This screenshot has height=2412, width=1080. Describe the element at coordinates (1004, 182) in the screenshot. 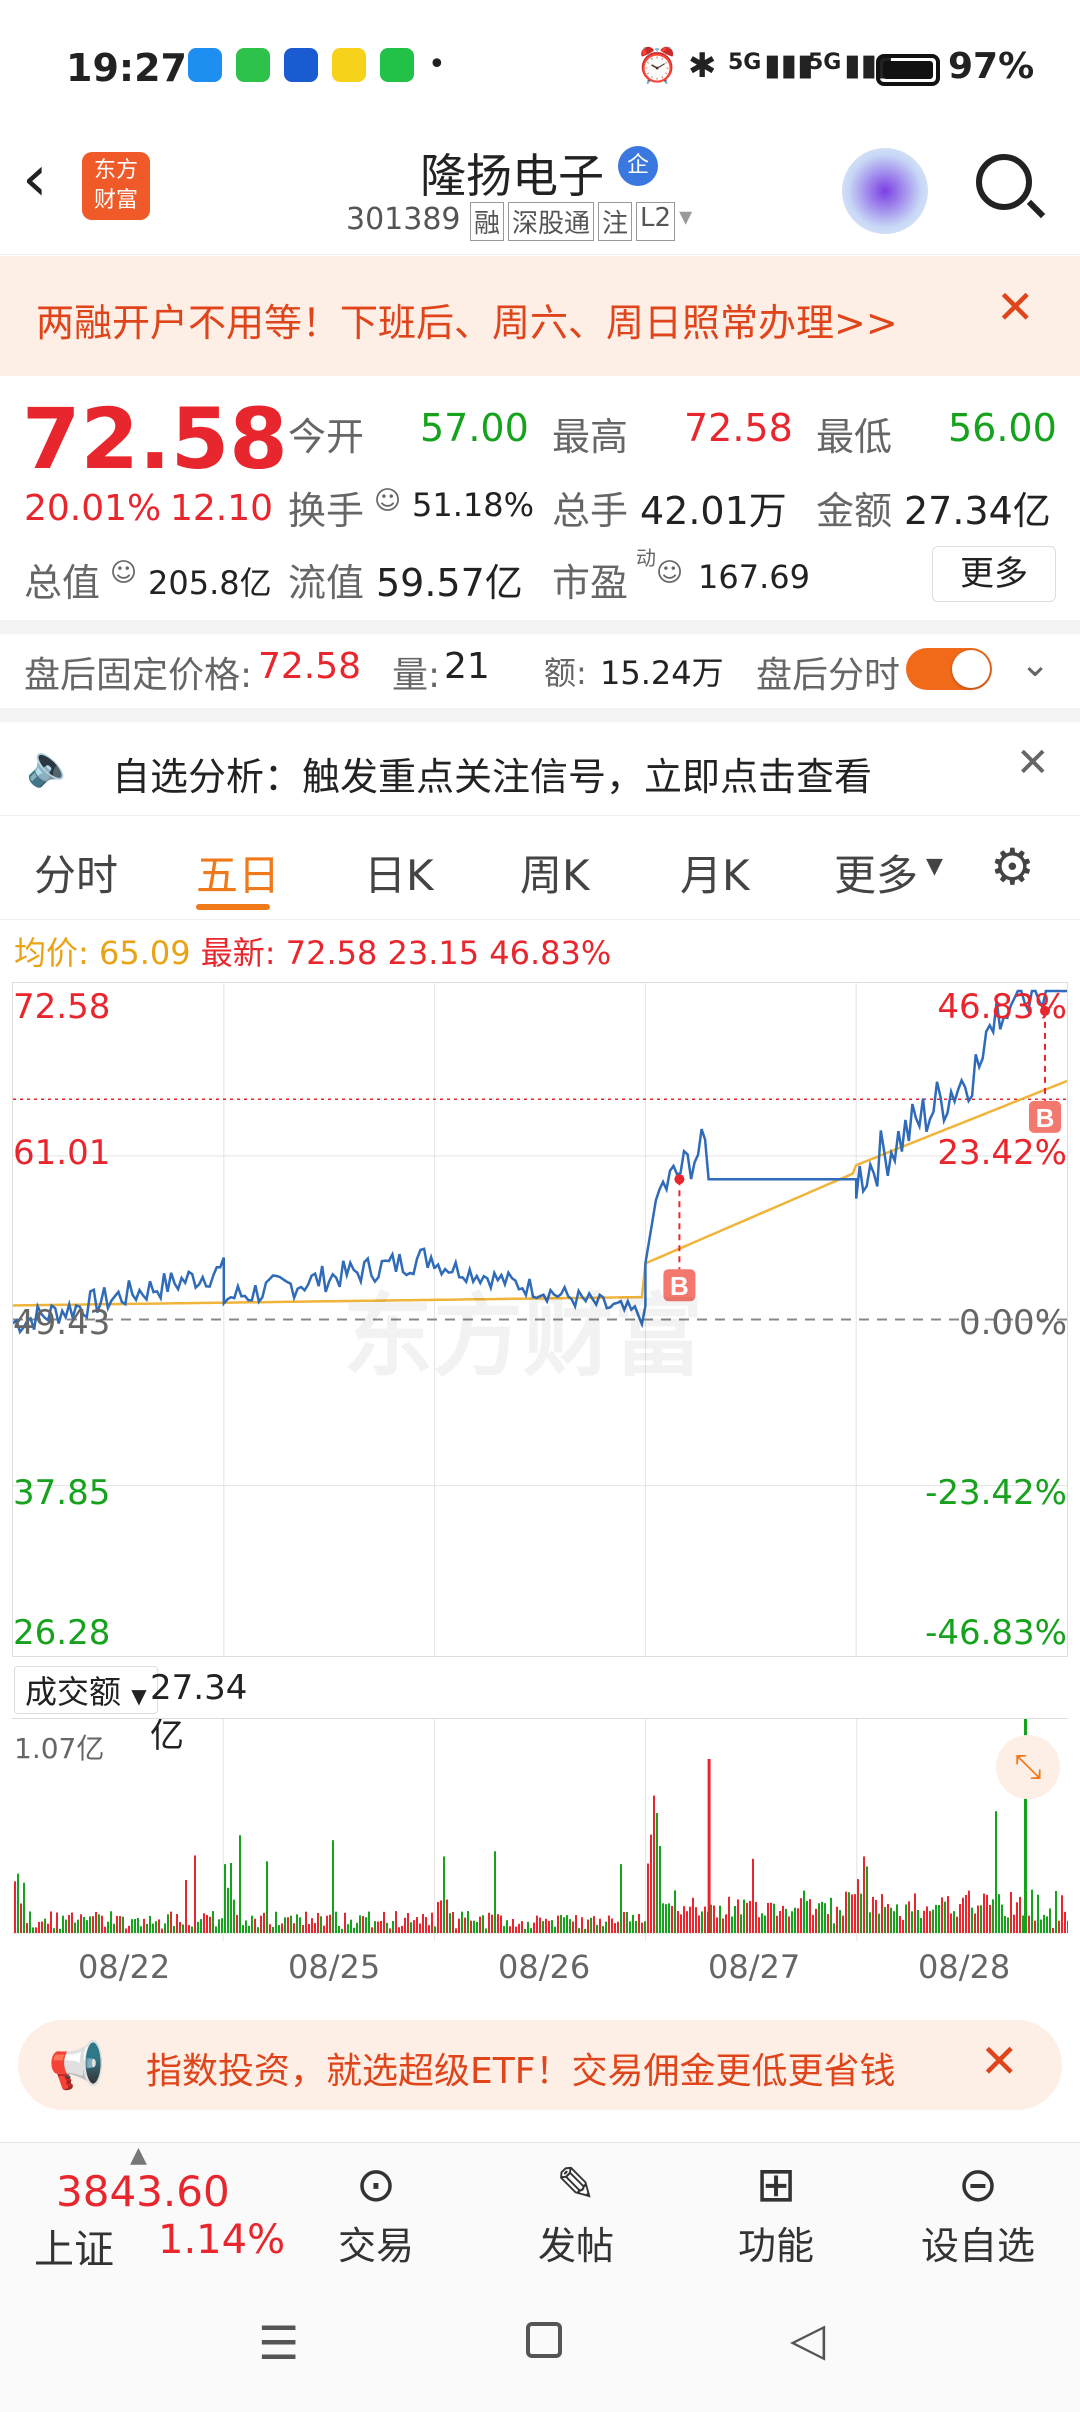

I see `search-icon` at that location.